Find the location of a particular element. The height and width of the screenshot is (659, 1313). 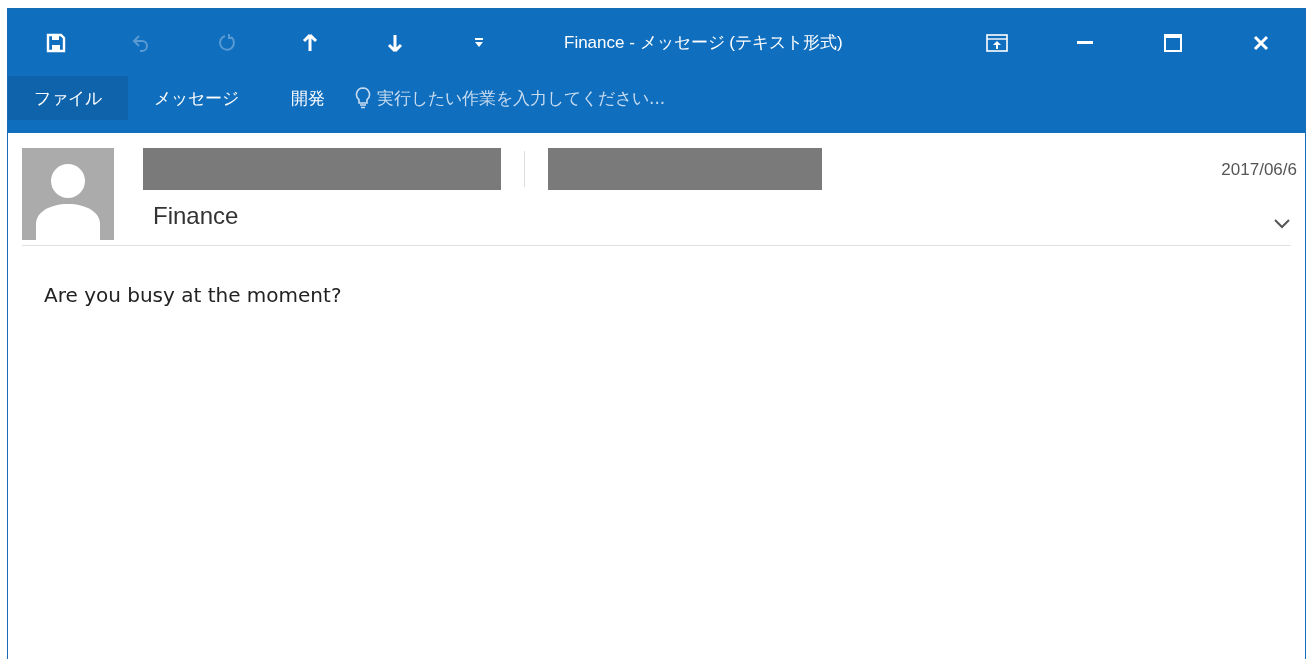

avatar-icon is located at coordinates (68, 194).